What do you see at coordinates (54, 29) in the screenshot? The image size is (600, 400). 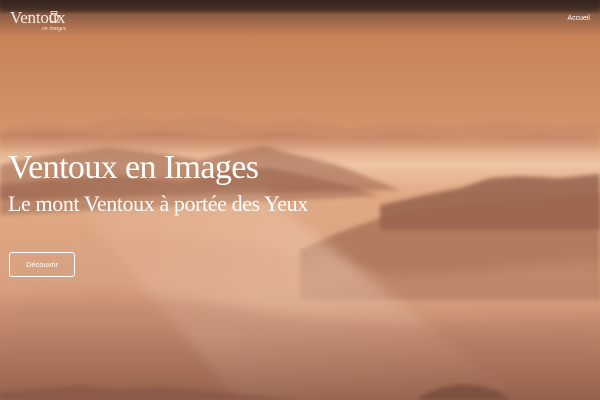 I see `logo-tagline: en images` at bounding box center [54, 29].